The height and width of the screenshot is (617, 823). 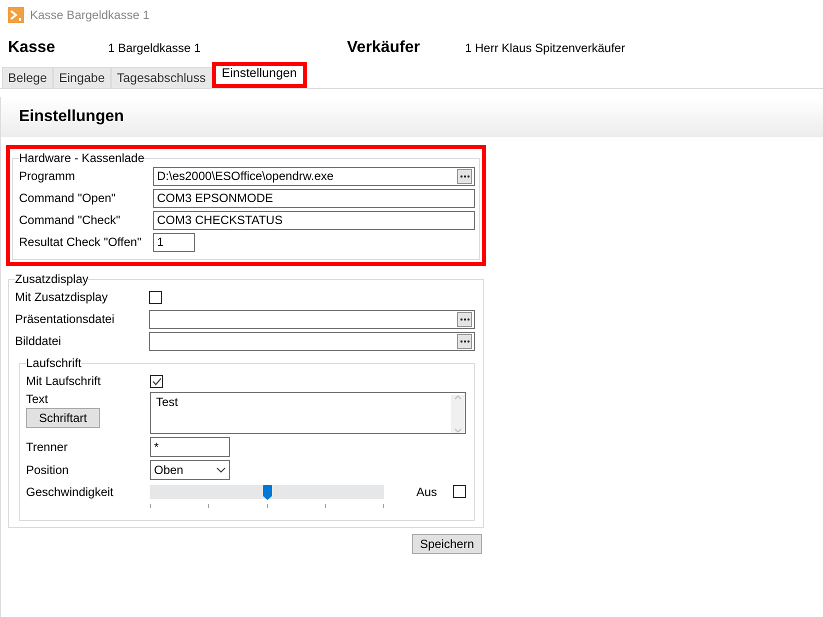 I want to click on speed-slider, so click(x=267, y=492).